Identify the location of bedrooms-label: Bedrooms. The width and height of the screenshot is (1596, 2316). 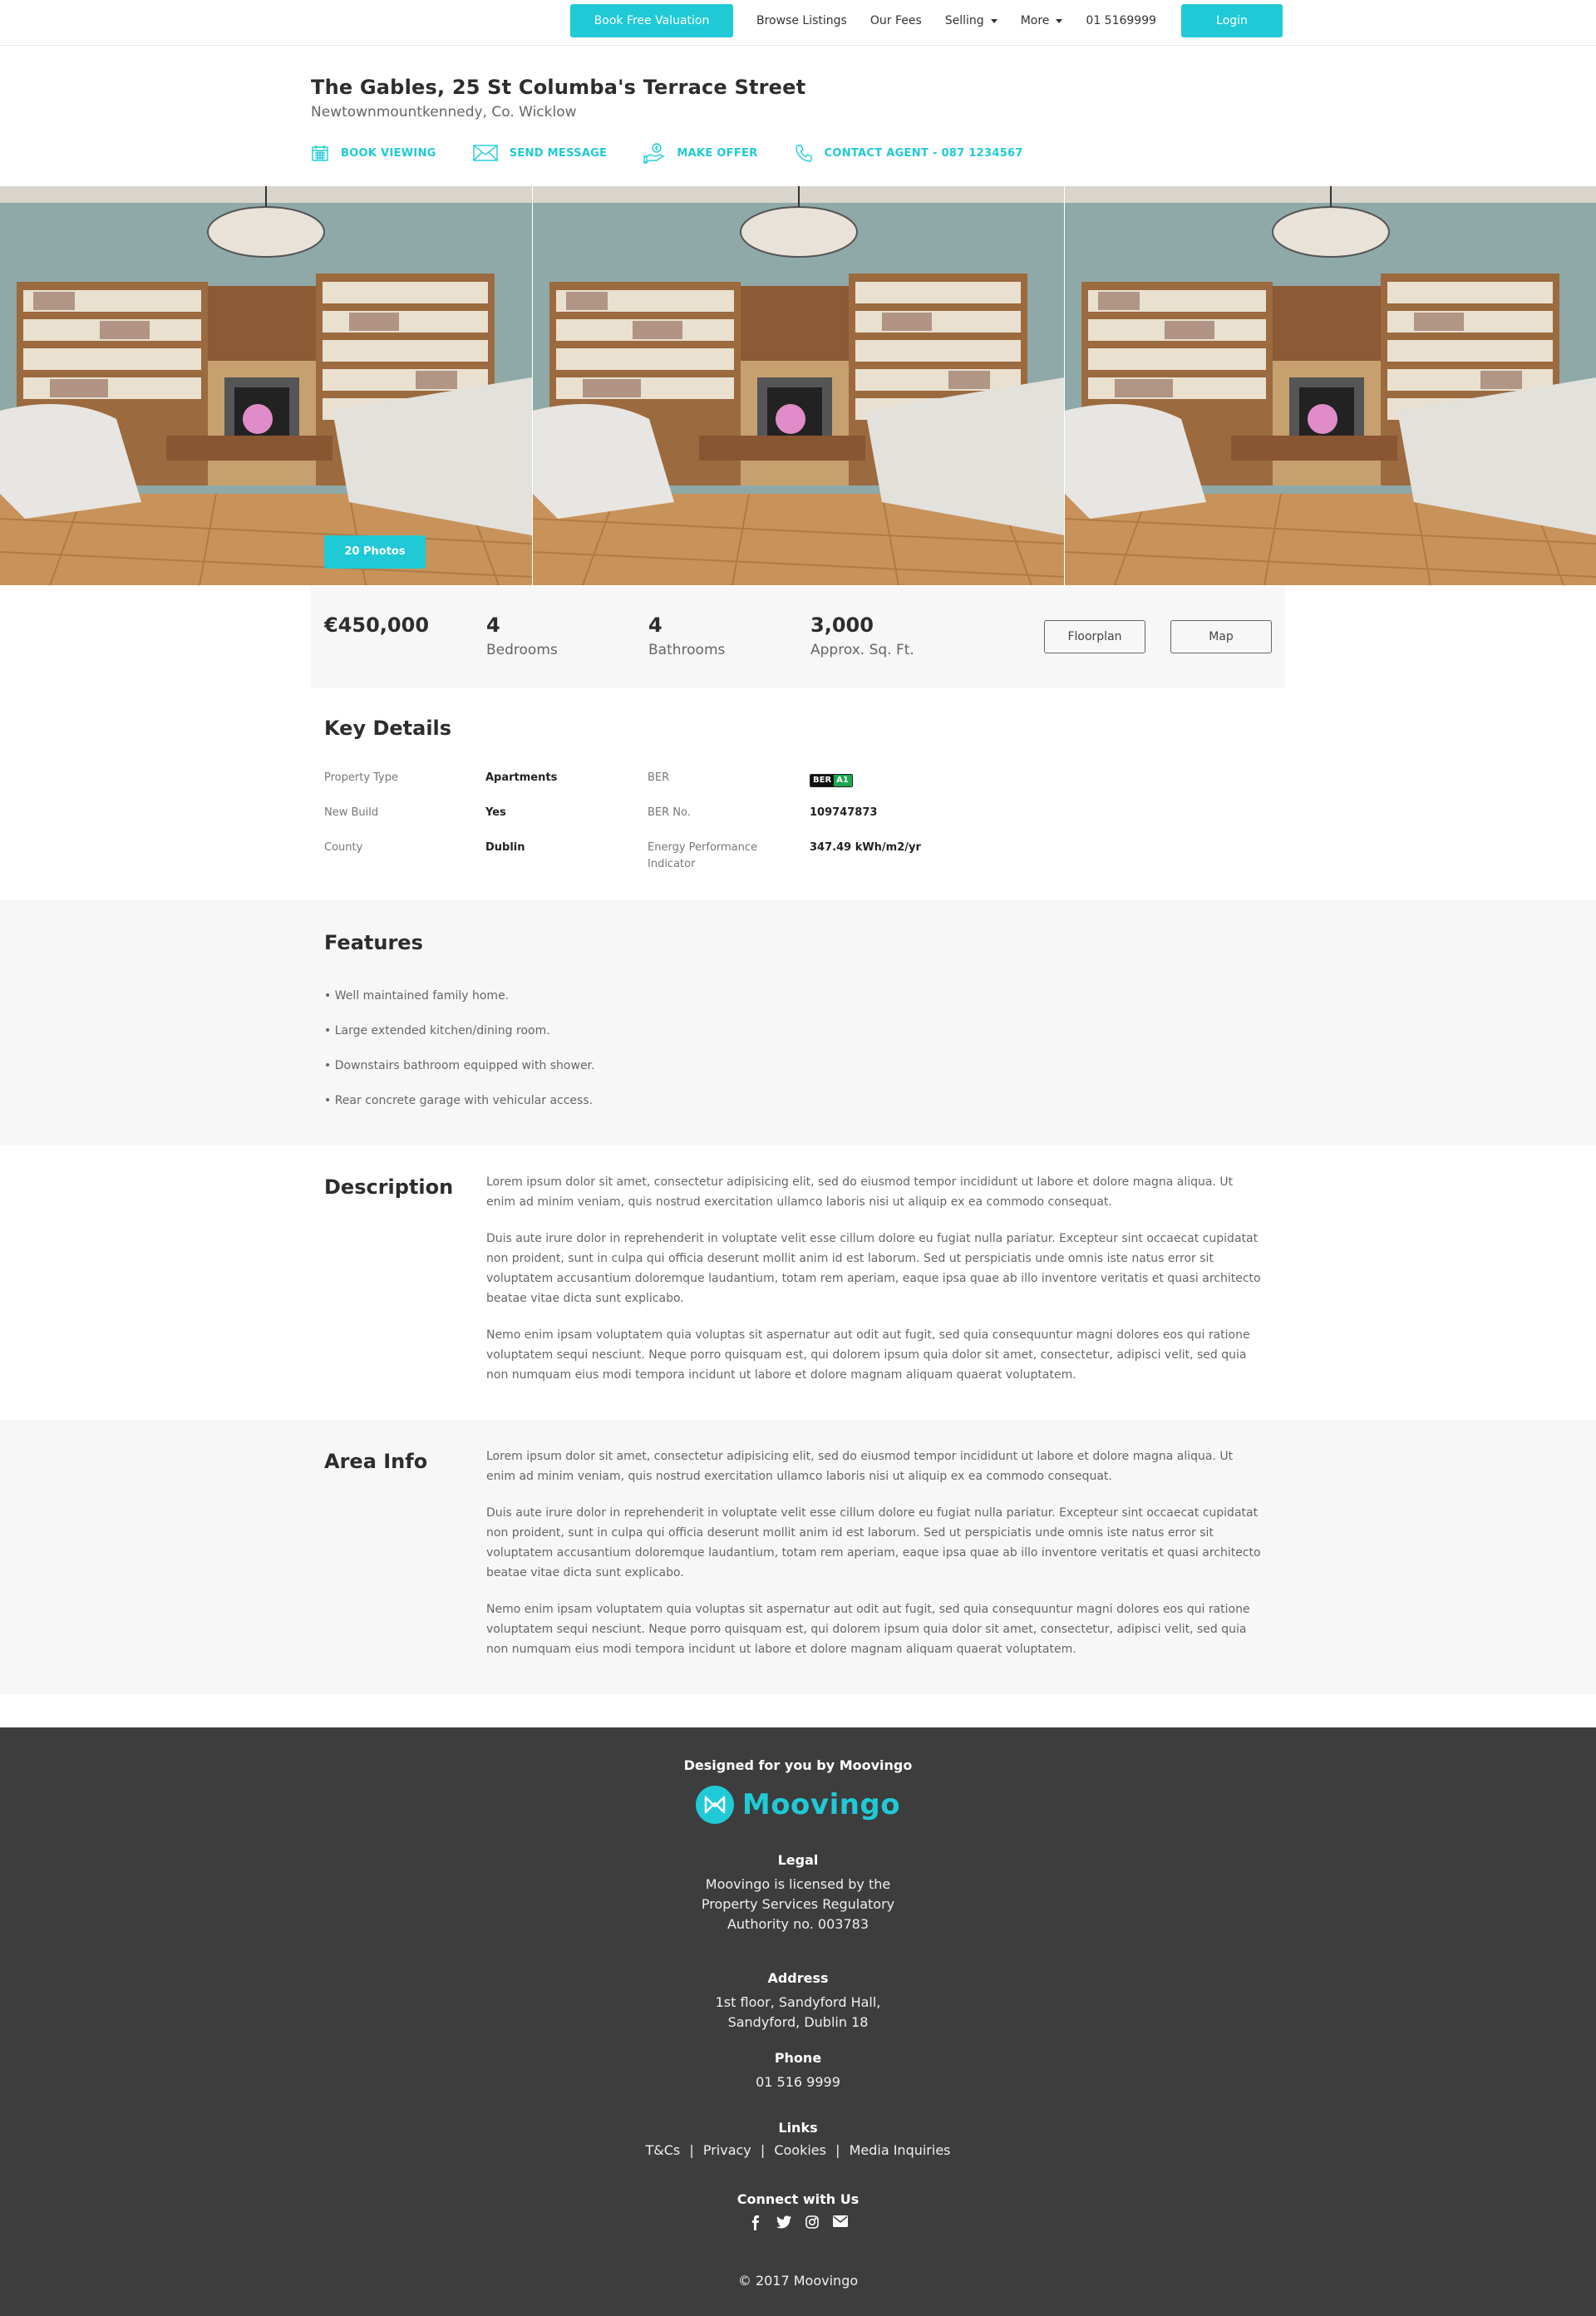
(522, 650).